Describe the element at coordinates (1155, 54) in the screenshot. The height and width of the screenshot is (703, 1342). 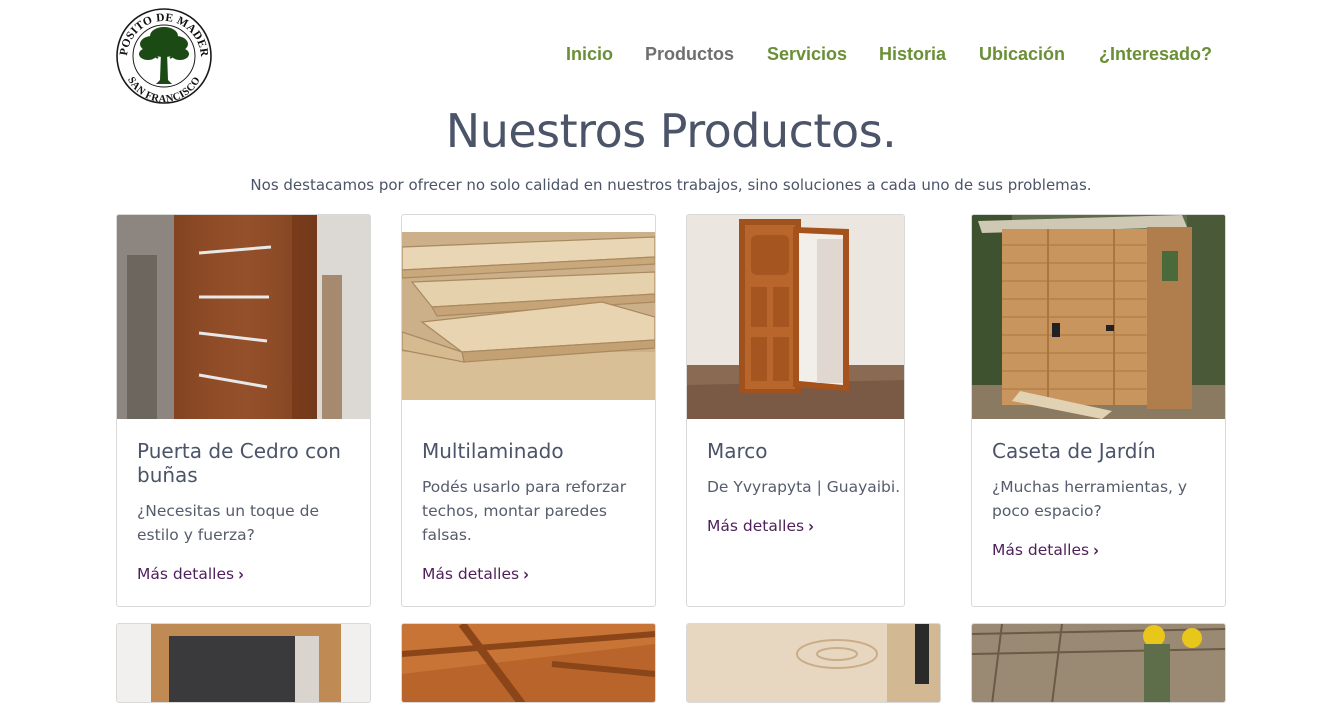
I see `nav-interesado: ¿Interesado?` at that location.